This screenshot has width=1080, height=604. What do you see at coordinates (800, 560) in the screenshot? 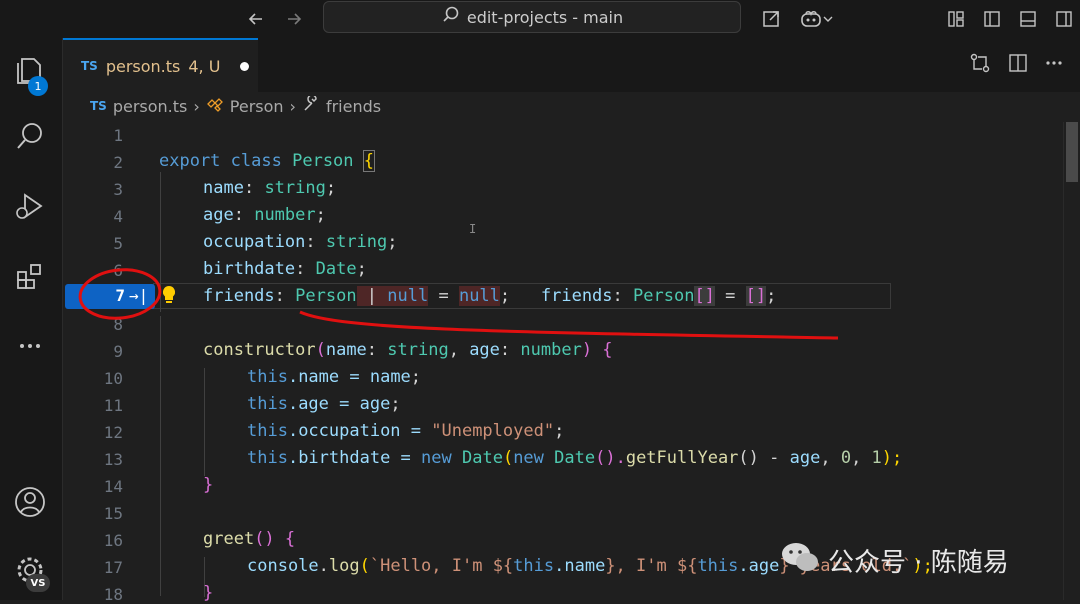
I see `wechat-icon` at bounding box center [800, 560].